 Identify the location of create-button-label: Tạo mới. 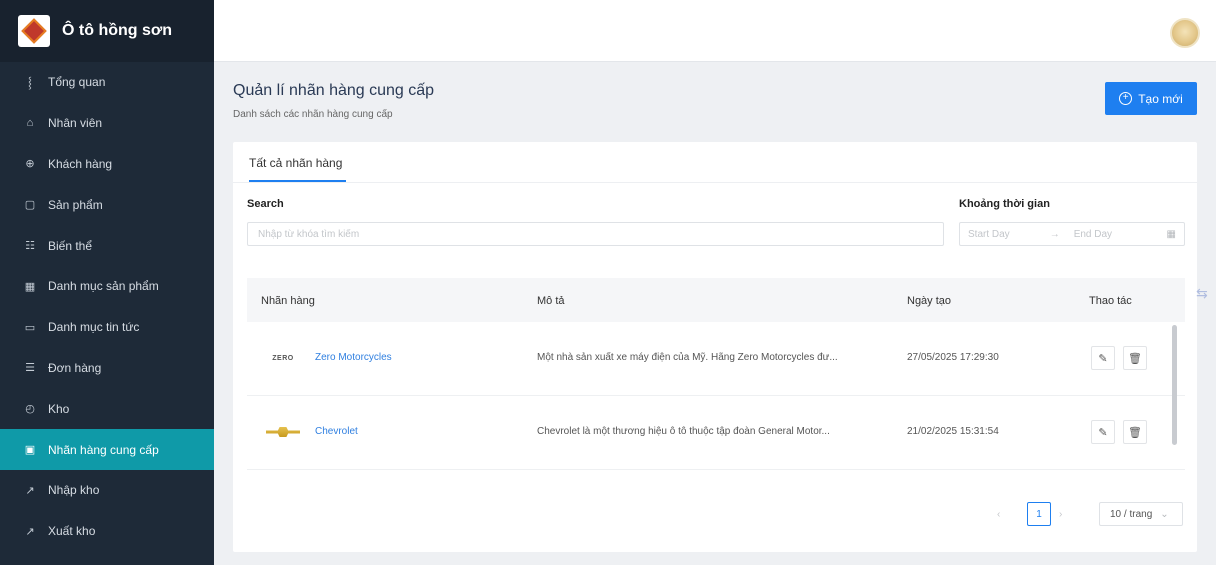
(1160, 98).